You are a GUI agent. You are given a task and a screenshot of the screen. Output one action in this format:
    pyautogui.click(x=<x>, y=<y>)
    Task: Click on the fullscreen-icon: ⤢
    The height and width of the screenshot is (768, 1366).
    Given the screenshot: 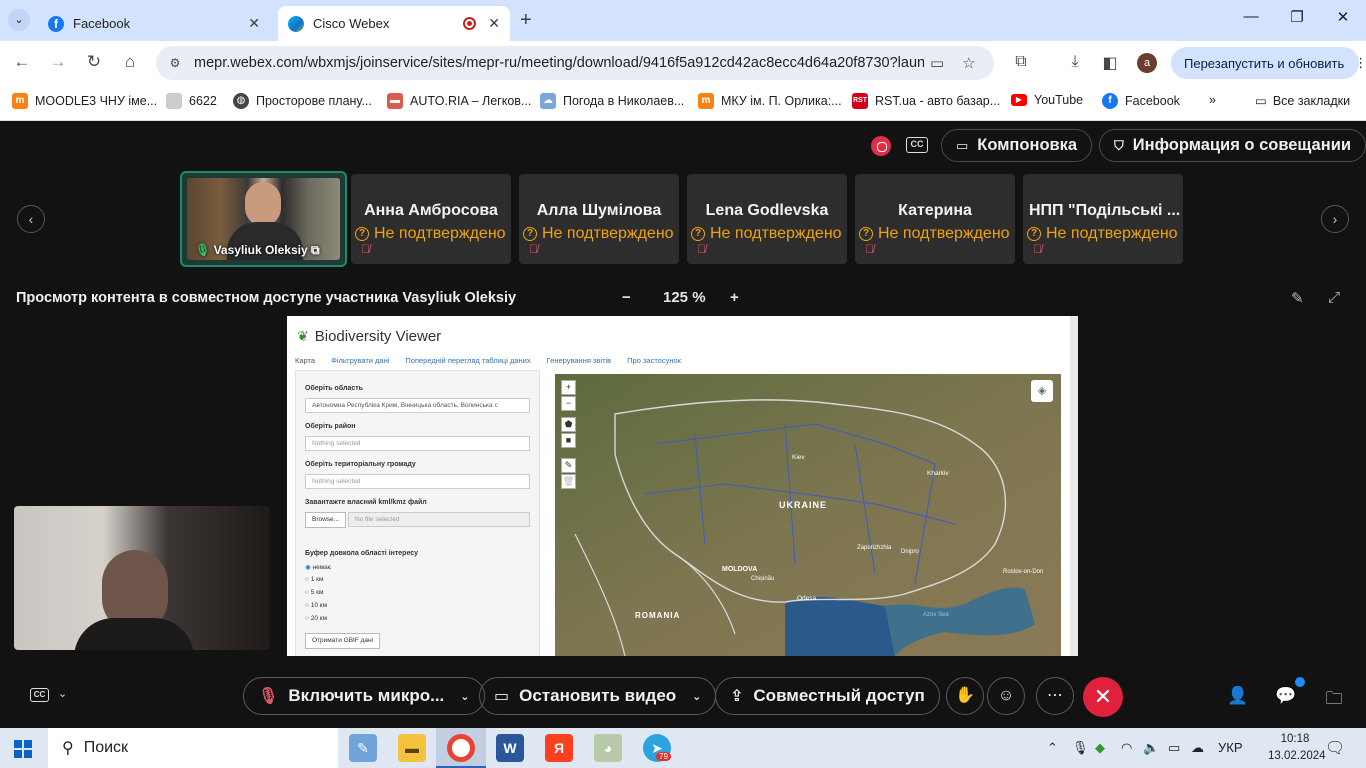 What is the action you would take?
    pyautogui.click(x=1334, y=297)
    